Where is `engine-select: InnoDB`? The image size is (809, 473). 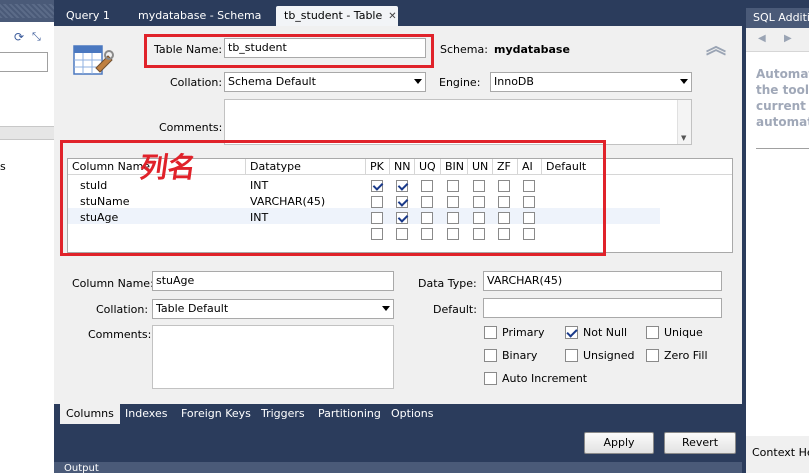
engine-select: InnoDB is located at coordinates (591, 82).